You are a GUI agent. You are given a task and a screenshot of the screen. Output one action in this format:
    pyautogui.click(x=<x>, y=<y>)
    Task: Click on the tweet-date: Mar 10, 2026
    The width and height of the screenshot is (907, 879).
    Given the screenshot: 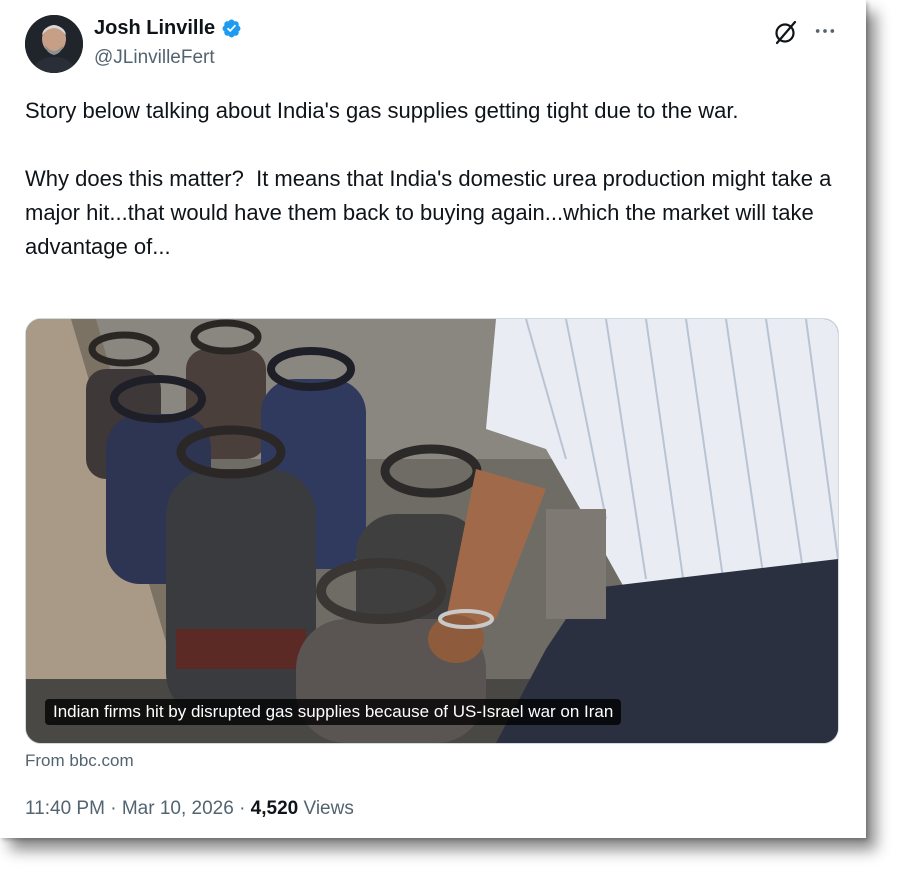 What is the action you would take?
    pyautogui.click(x=178, y=808)
    